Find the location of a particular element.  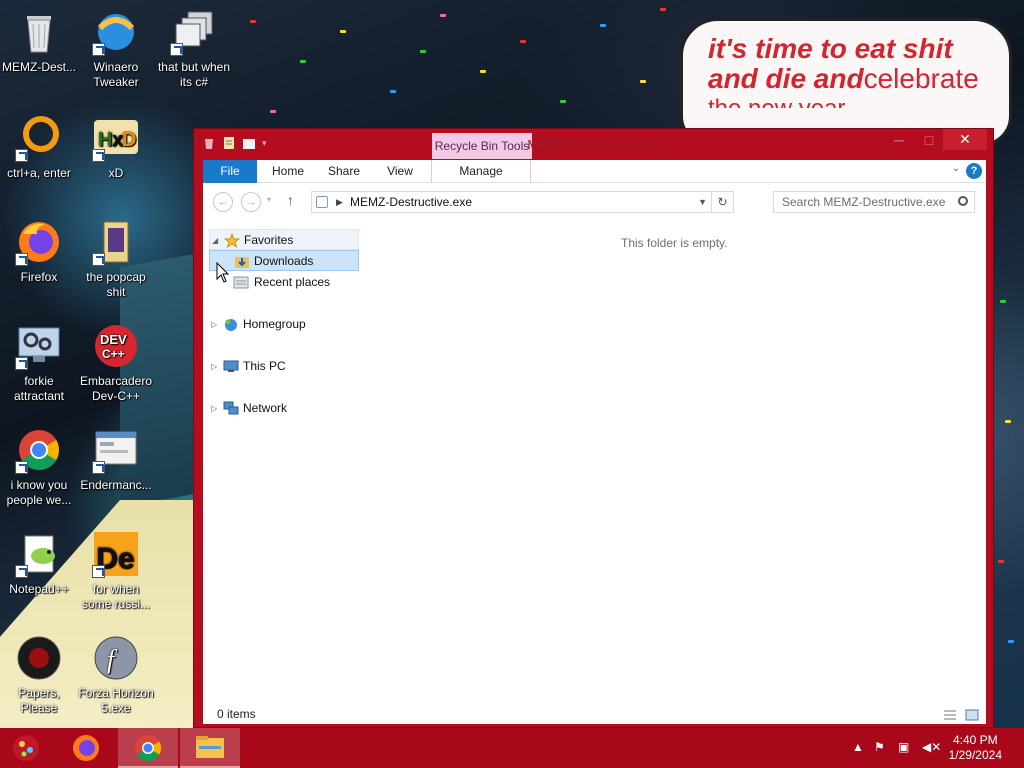

desktop-icon-notepadpp: Notepad++ is located at coordinates (39, 574).